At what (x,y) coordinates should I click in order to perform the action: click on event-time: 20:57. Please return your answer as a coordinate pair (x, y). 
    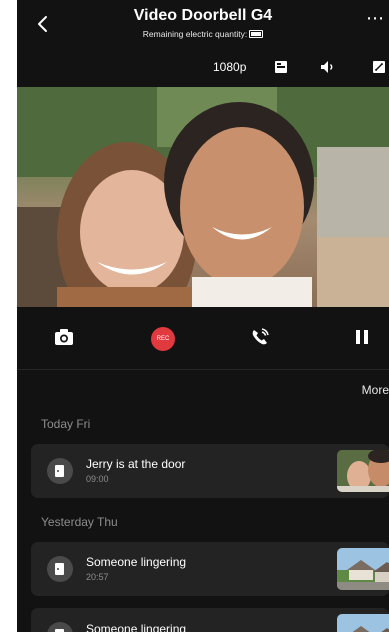
    Looking at the image, I should click on (97, 577).